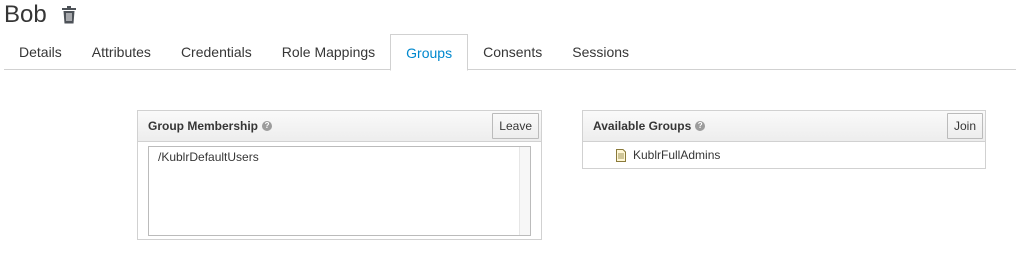 This screenshot has width=1016, height=259. What do you see at coordinates (600, 52) in the screenshot?
I see `tab-sessions: Sessions` at bounding box center [600, 52].